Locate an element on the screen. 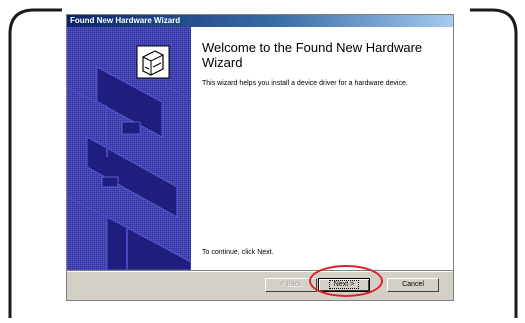  next-button: Next > is located at coordinates (344, 285).